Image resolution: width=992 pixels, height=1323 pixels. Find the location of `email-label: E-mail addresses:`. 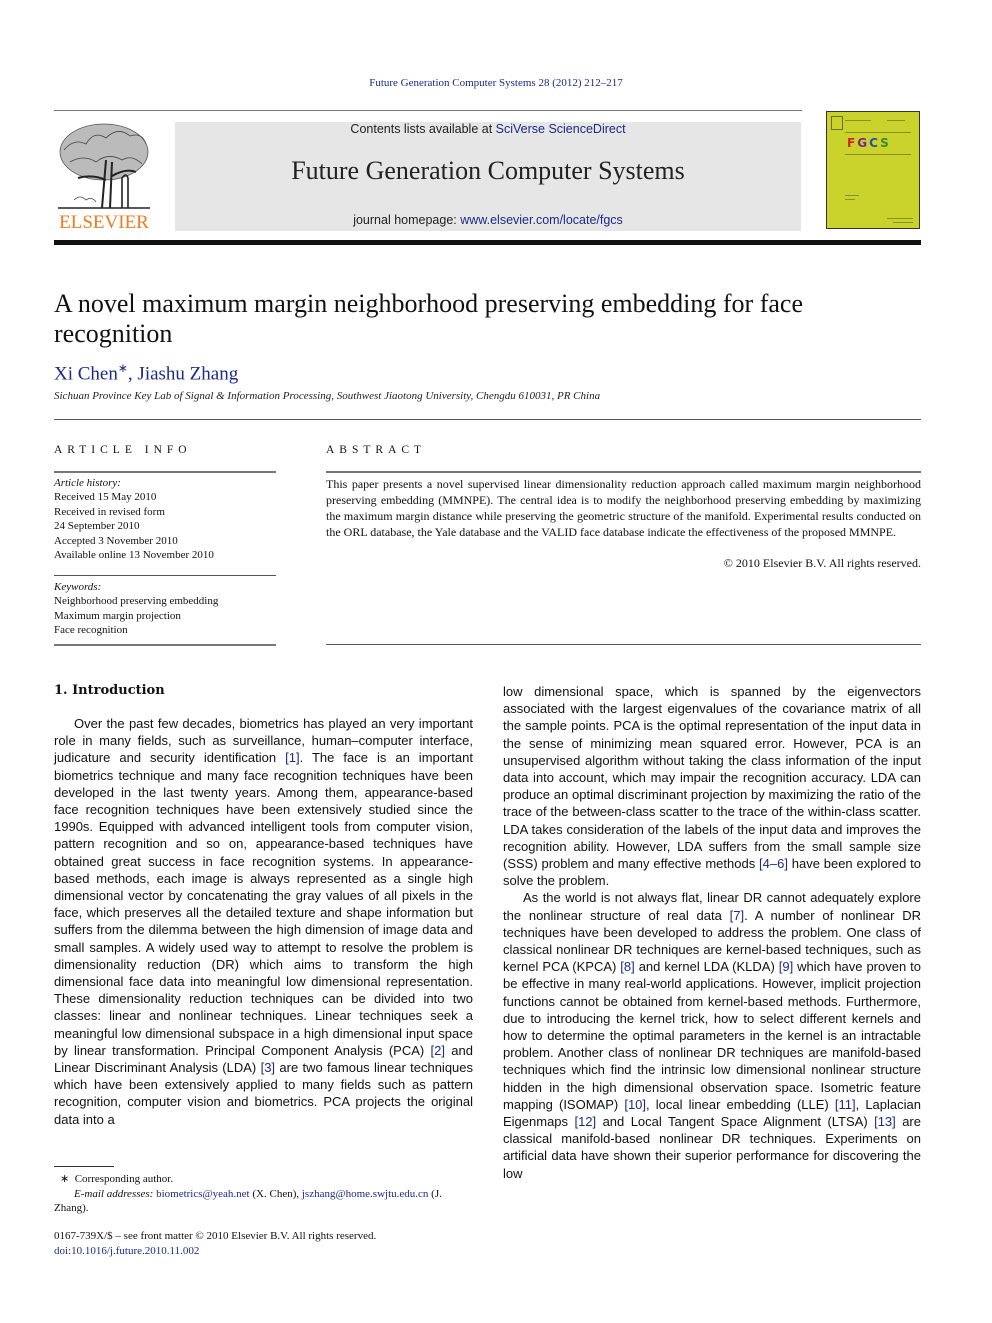

email-label: E-mail addresses: is located at coordinates (114, 1193).